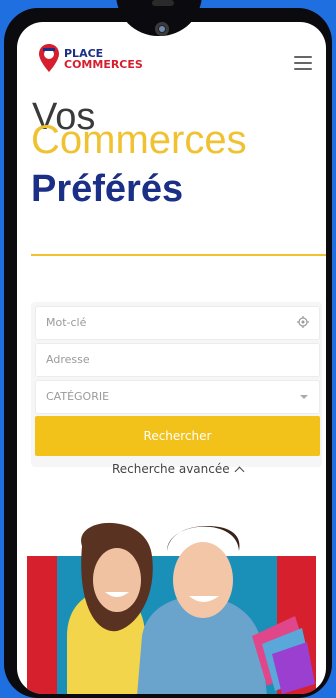  What do you see at coordinates (139, 140) in the screenshot?
I see `hero-heading-line2: Commerces` at bounding box center [139, 140].